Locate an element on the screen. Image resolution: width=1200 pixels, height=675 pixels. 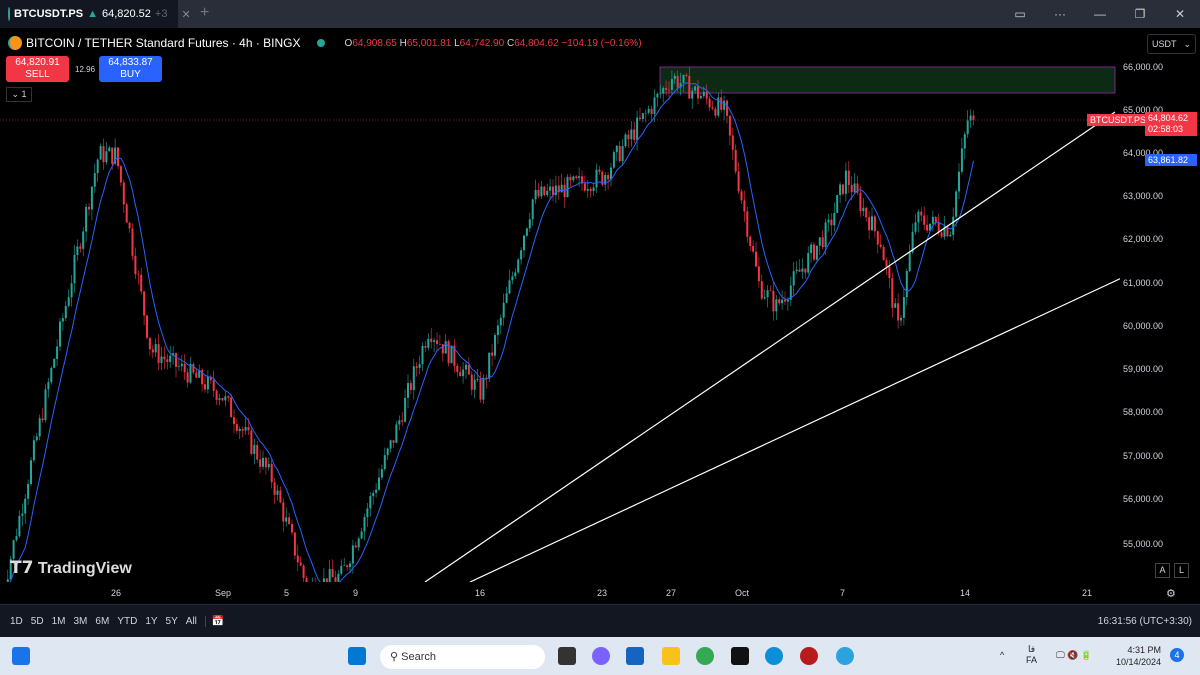
app-8-icon is located at coordinates (809, 656).